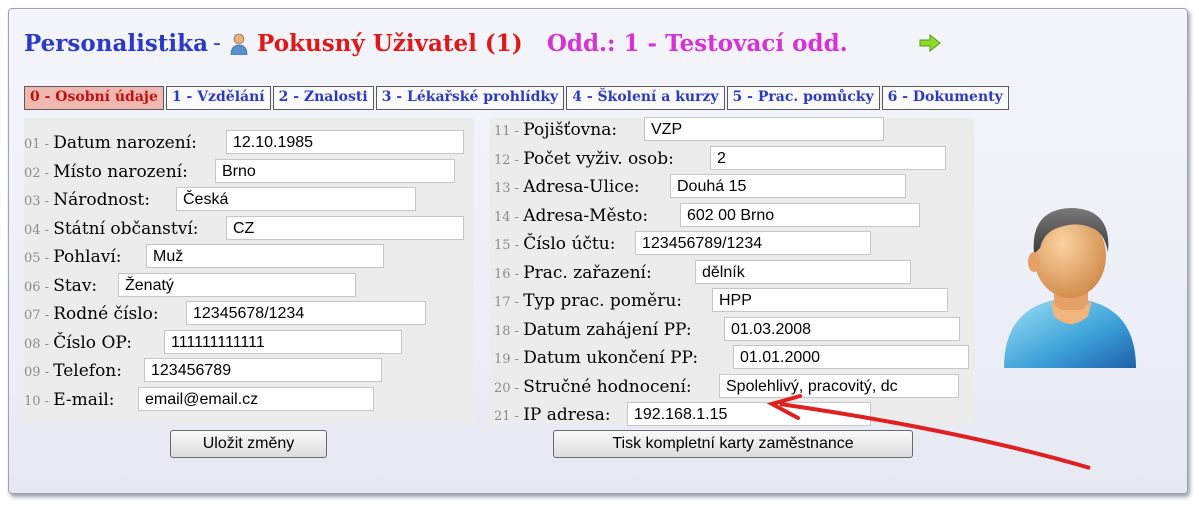 This screenshot has height=505, width=1199. What do you see at coordinates (120, 171) in the screenshot?
I see `field-label: Místo narození:` at bounding box center [120, 171].